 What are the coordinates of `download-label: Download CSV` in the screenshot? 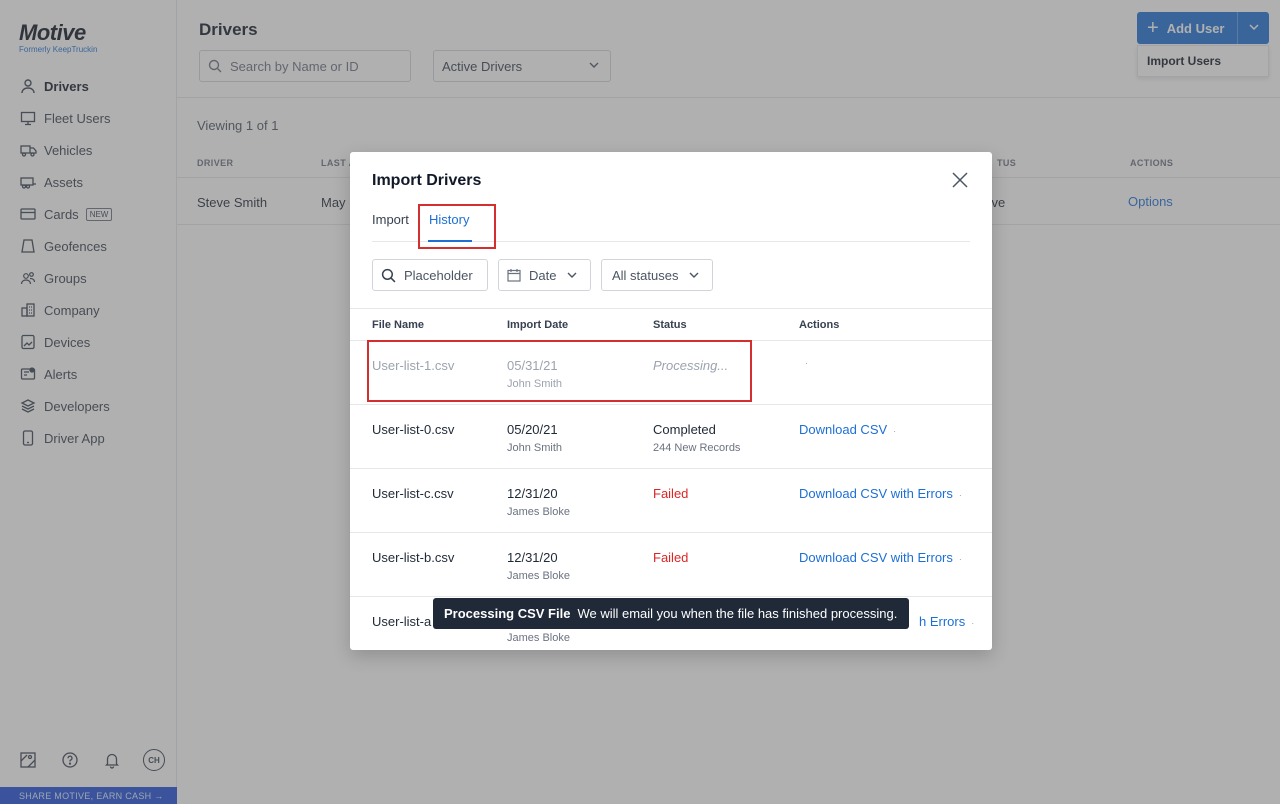 It's located at (843, 429).